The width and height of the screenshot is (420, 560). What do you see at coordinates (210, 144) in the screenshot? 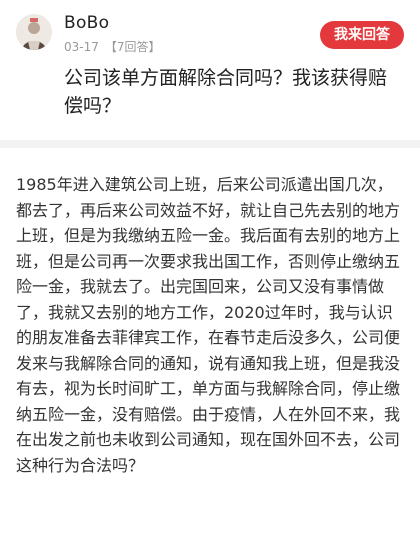
I see `section-divider` at bounding box center [210, 144].